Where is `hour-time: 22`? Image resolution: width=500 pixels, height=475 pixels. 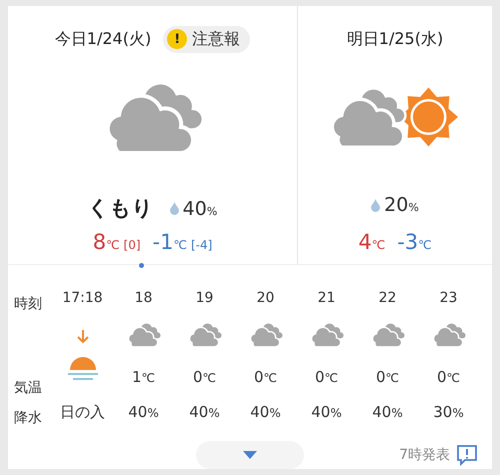
hour-time: 22 is located at coordinates (387, 298).